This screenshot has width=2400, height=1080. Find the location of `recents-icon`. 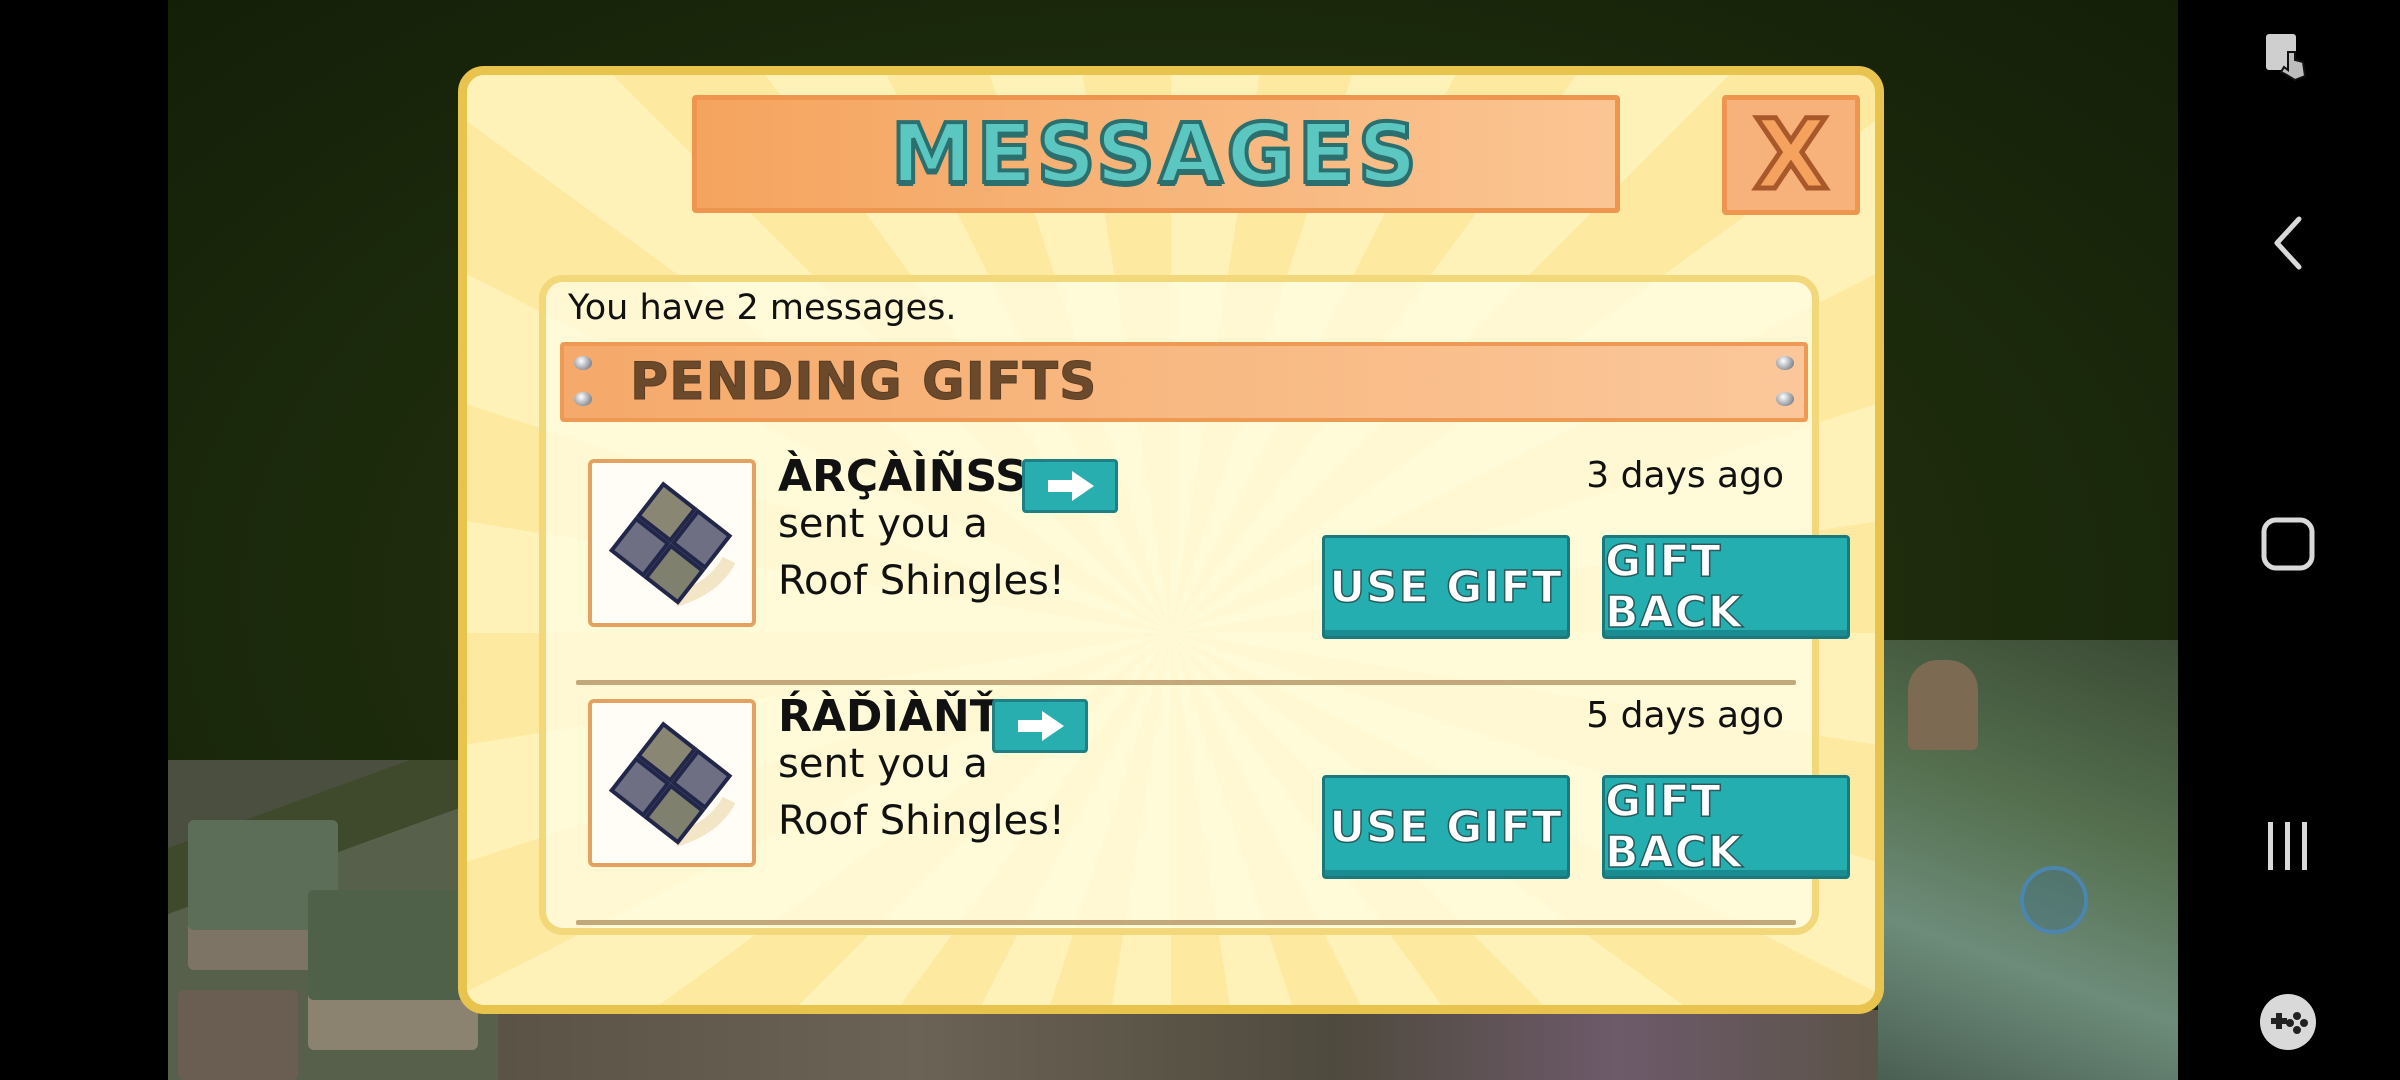

recents-icon is located at coordinates (2288, 846).